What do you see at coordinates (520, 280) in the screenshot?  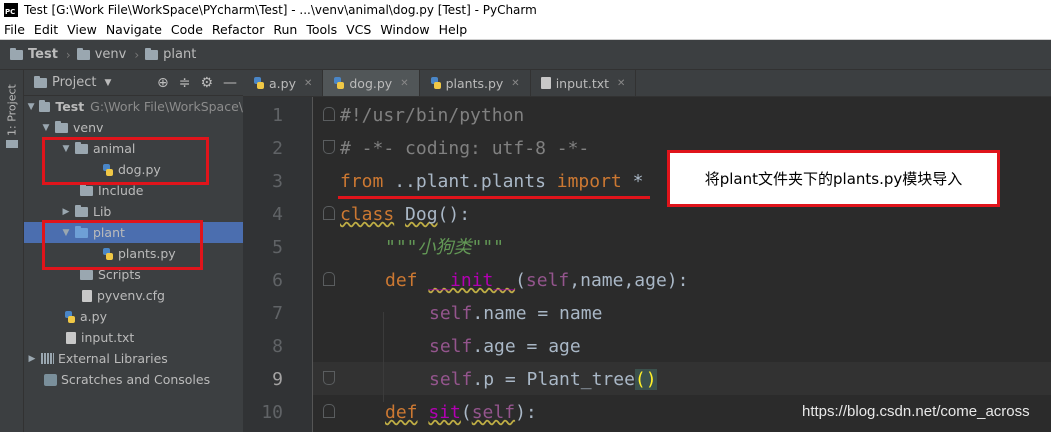 I see `code-text: (` at bounding box center [520, 280].